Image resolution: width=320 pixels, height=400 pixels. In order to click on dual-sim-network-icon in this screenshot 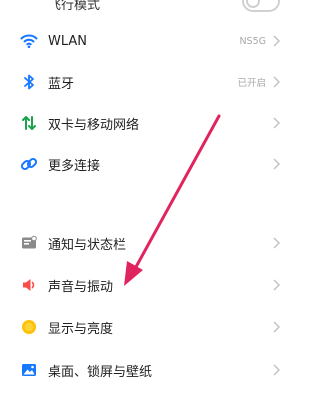, I will do `click(29, 123)`.